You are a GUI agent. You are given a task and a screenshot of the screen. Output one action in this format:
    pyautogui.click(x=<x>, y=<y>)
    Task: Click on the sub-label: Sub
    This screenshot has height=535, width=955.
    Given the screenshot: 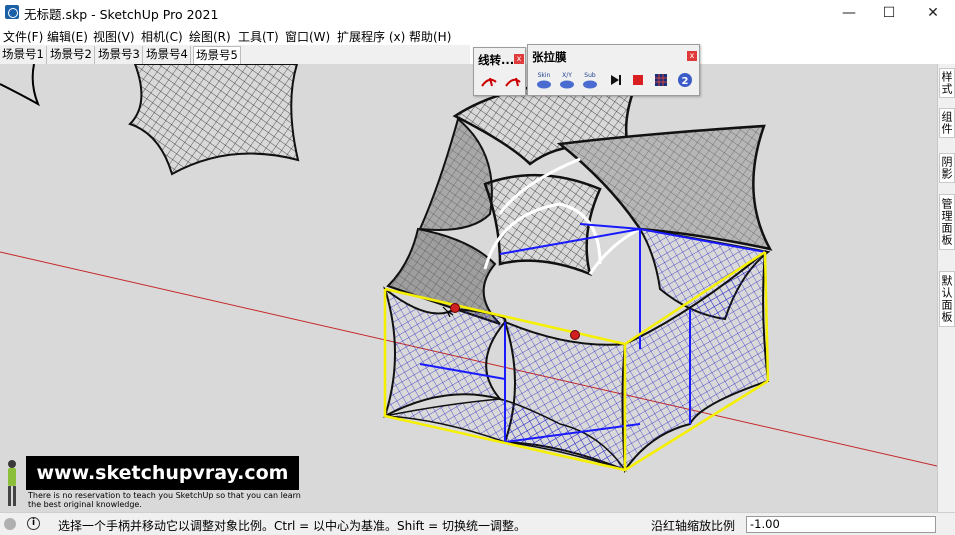 What is the action you would take?
    pyautogui.click(x=590, y=75)
    